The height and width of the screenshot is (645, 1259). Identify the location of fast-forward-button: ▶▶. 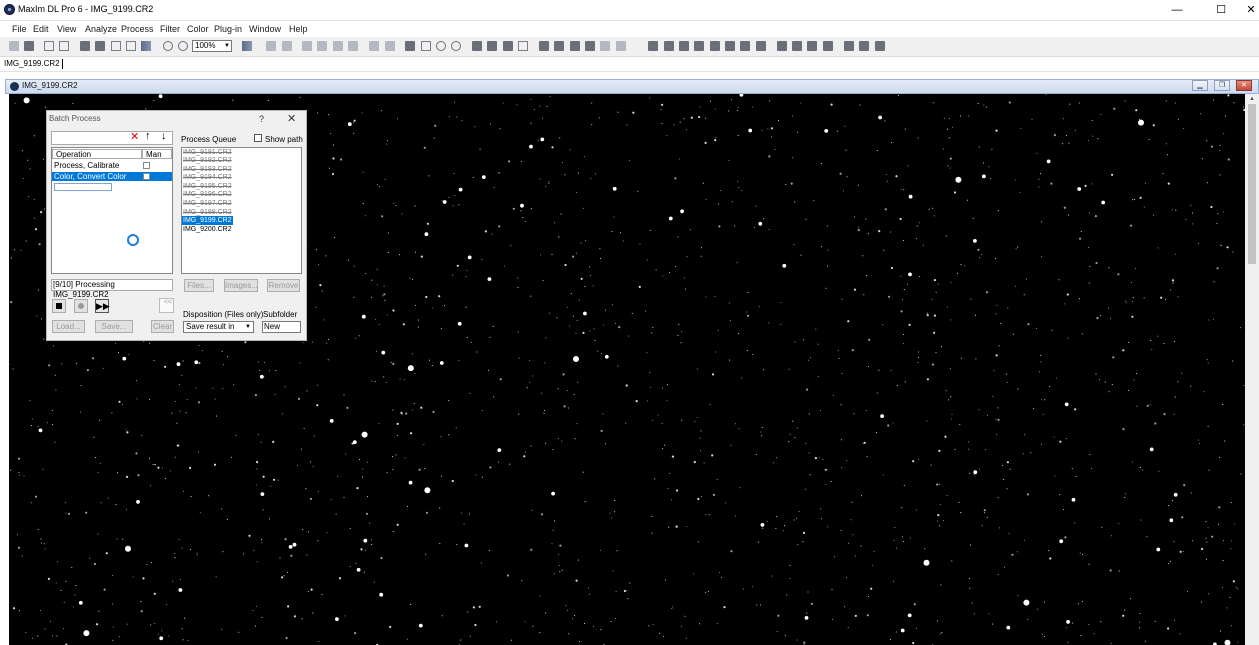
(102, 306).